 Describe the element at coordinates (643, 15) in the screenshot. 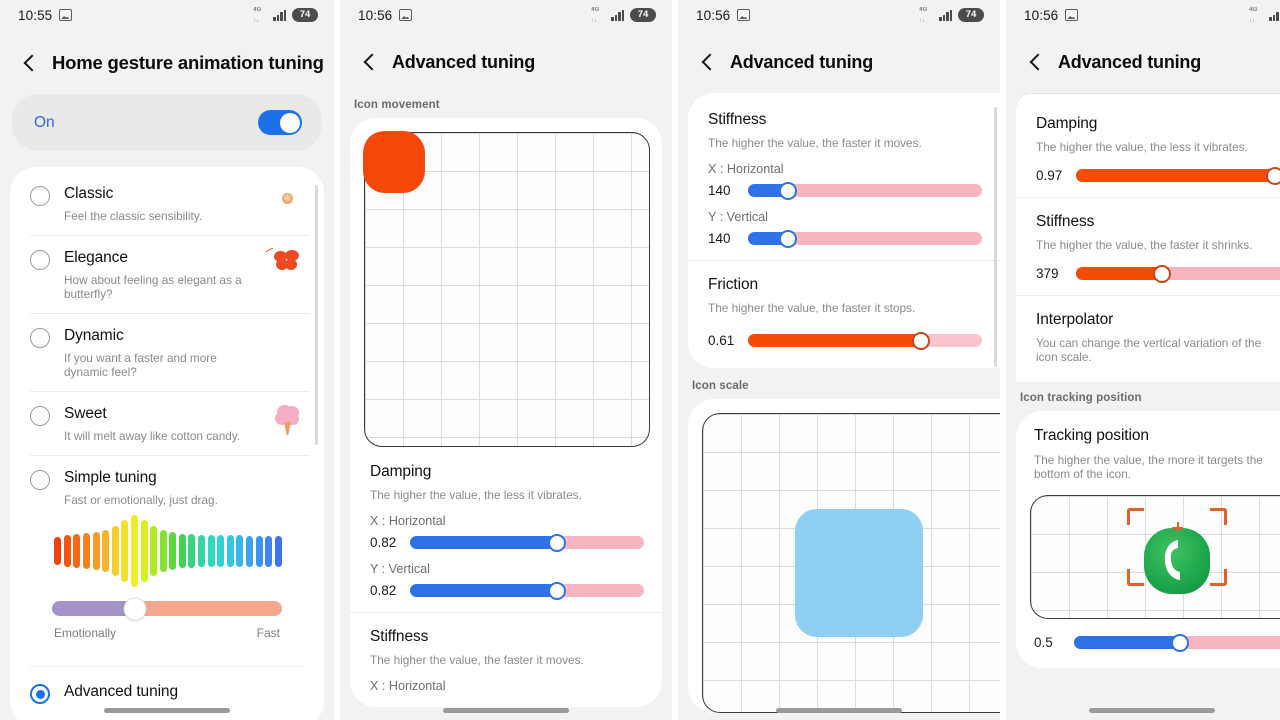

I see `battery-badge: 74` at that location.